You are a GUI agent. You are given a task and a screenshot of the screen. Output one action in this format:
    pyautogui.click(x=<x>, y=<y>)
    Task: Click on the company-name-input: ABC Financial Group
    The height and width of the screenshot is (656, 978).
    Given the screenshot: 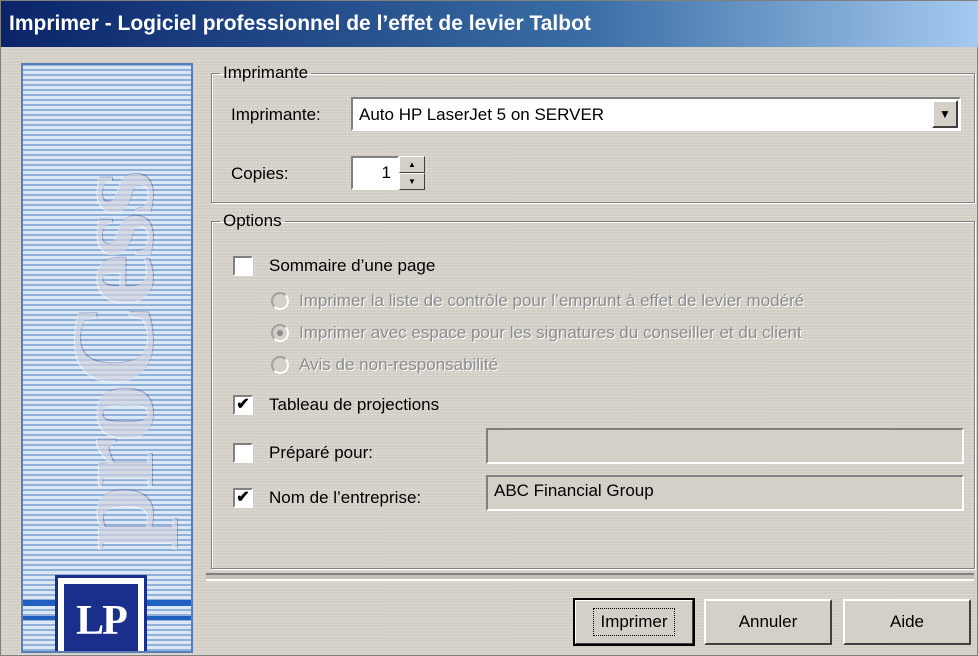 What is the action you would take?
    pyautogui.click(x=725, y=493)
    